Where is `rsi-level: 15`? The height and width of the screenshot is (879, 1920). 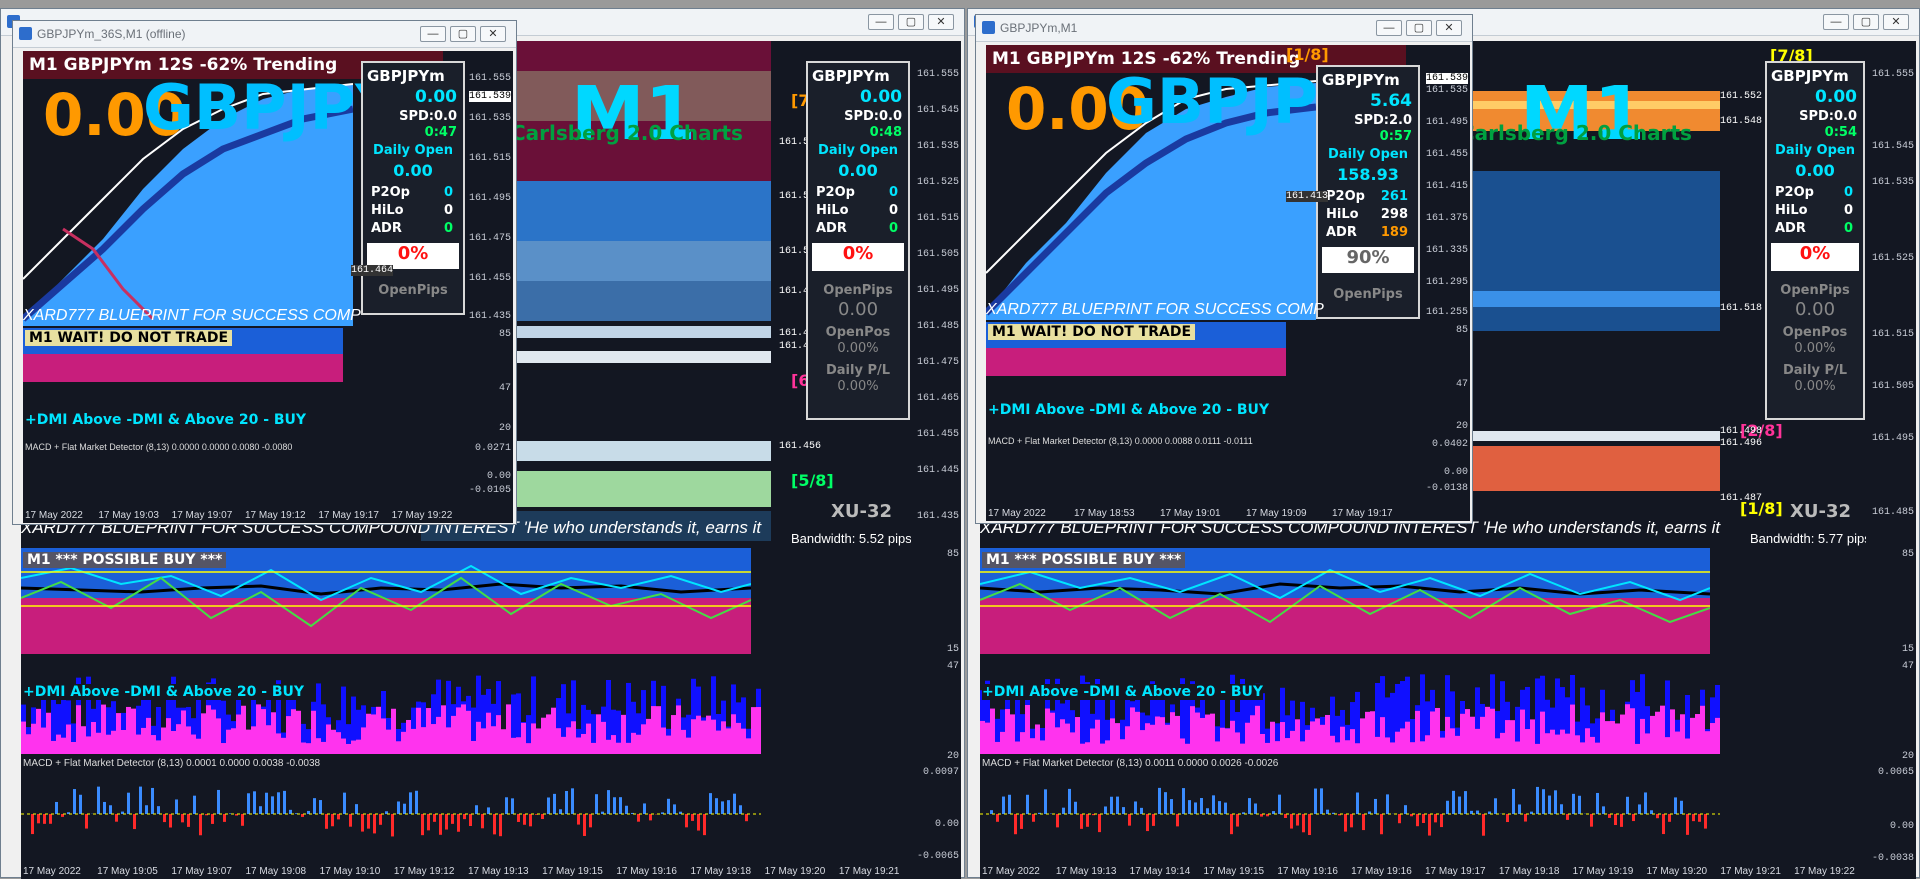 rsi-level: 15 is located at coordinates (1908, 649).